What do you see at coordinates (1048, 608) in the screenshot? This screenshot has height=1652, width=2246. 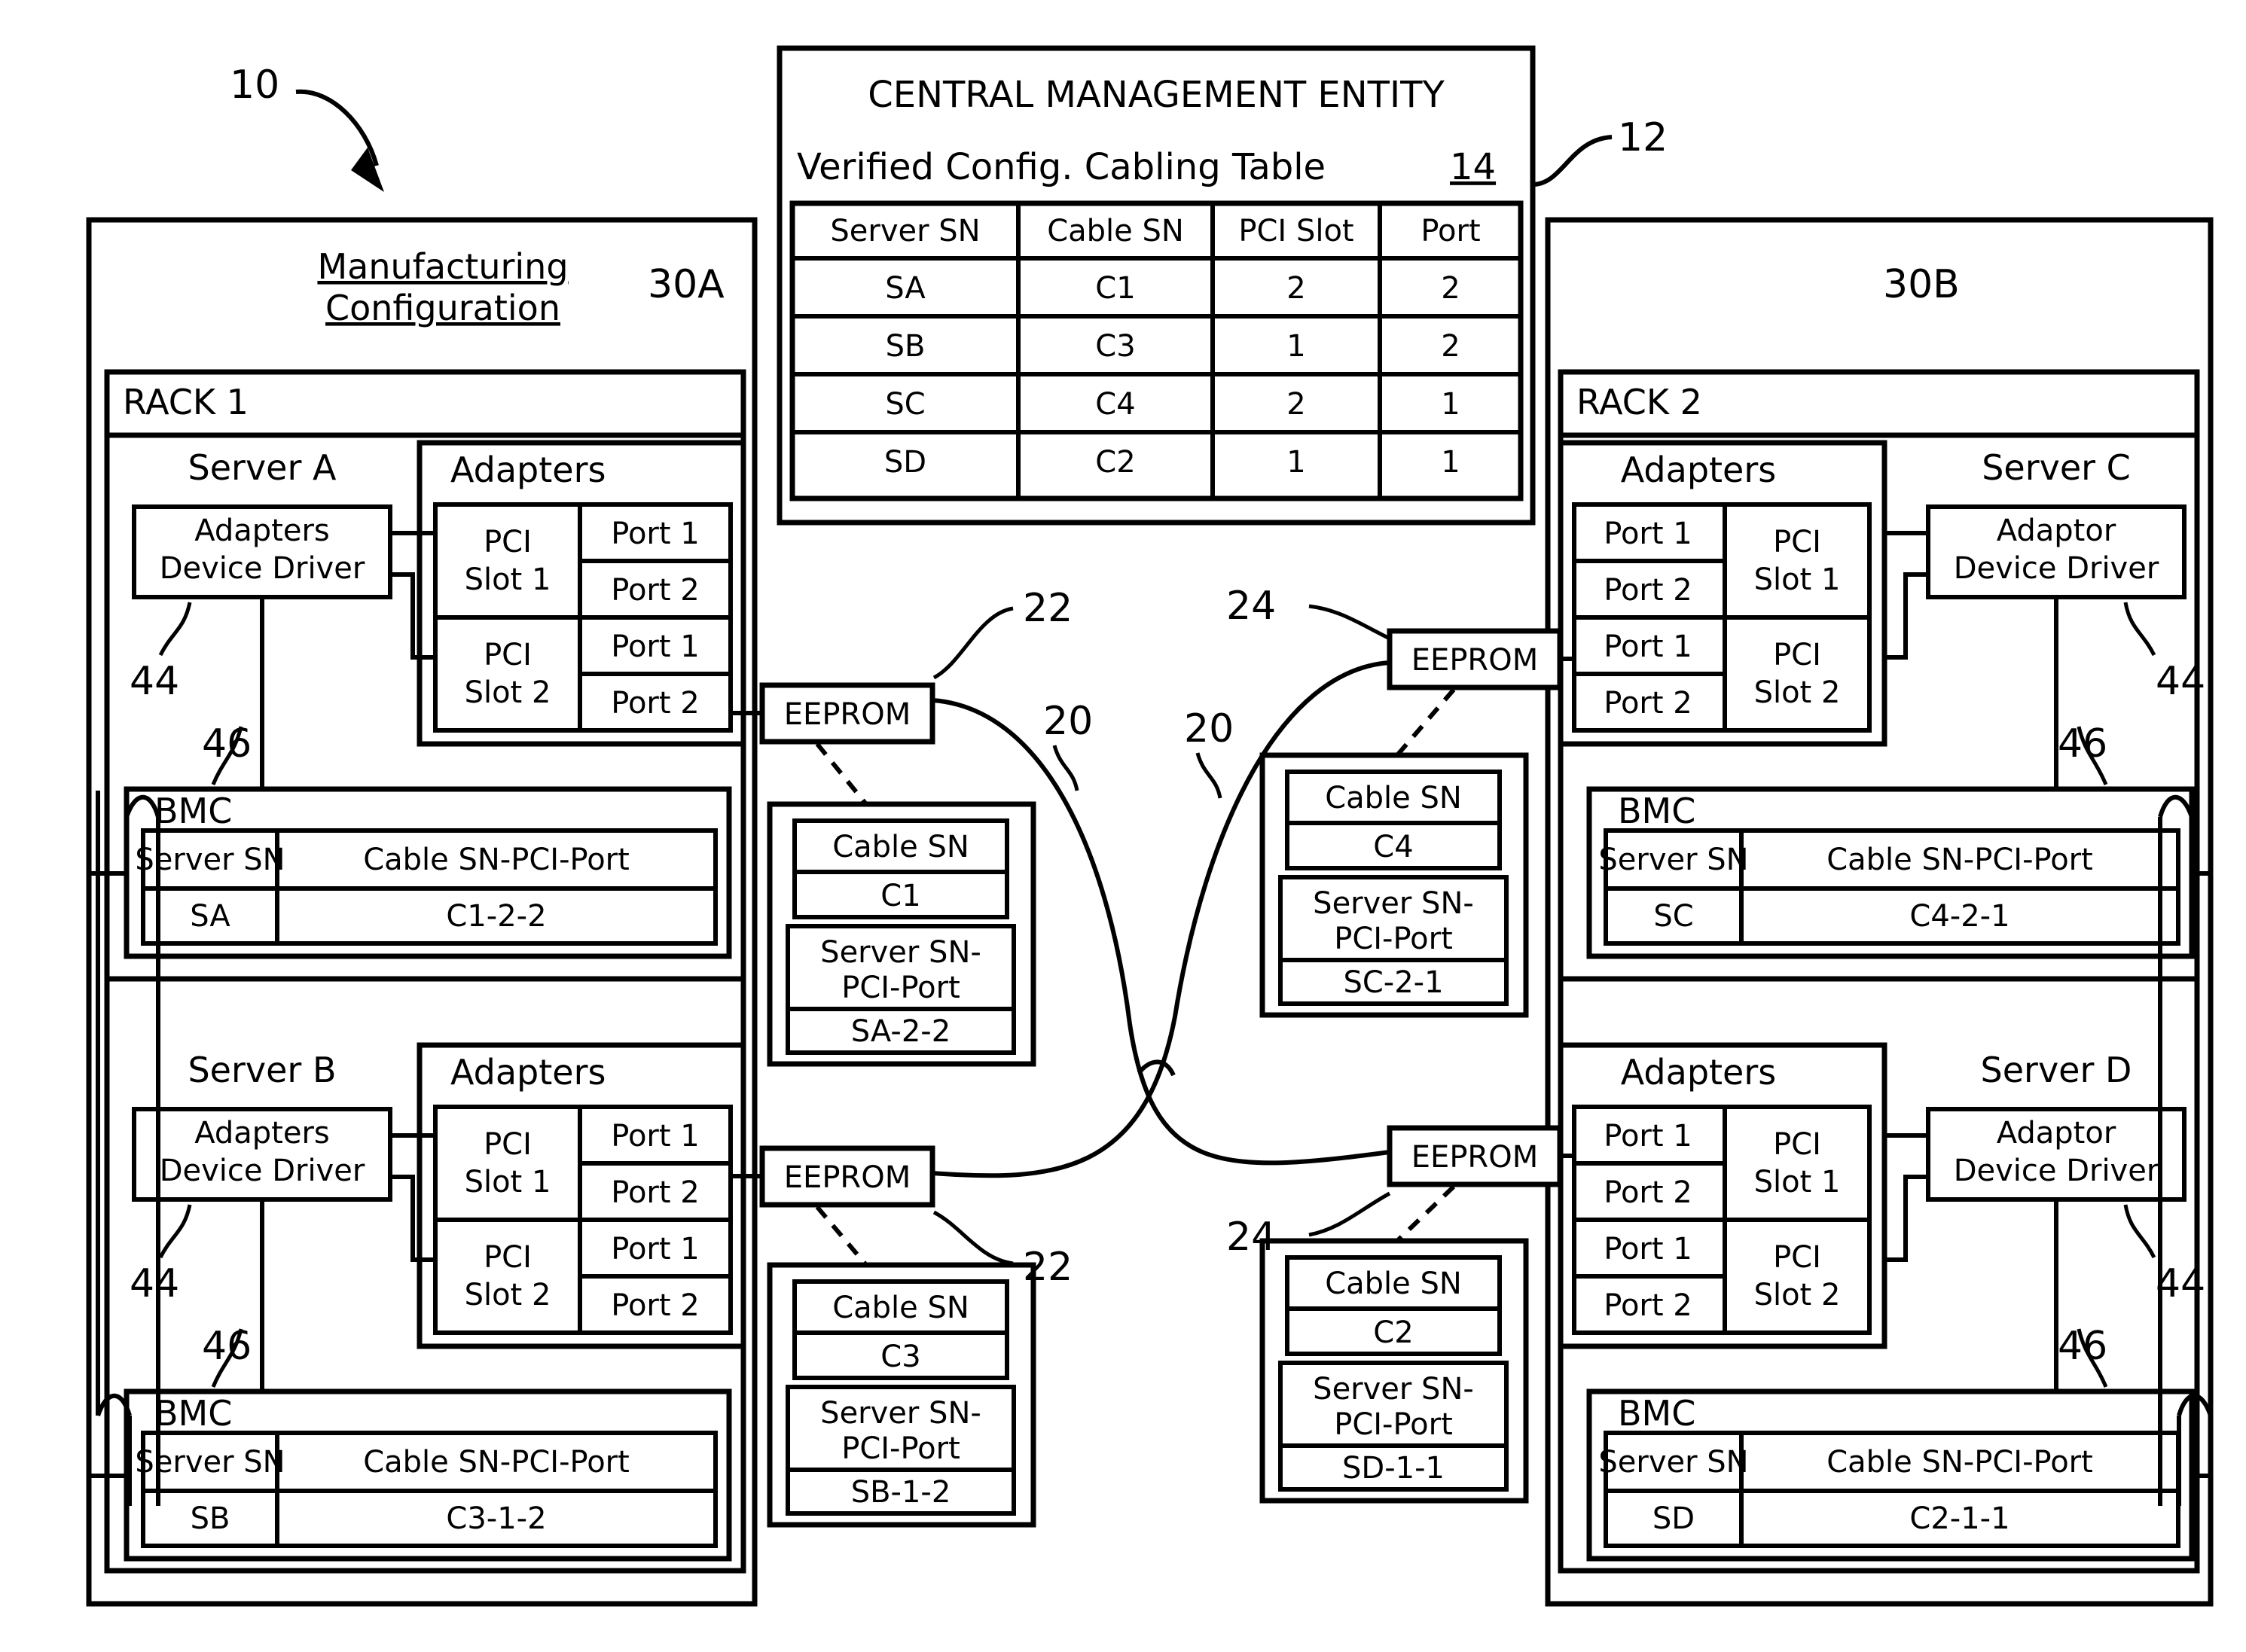 I see `ref-22-upper: 22` at bounding box center [1048, 608].